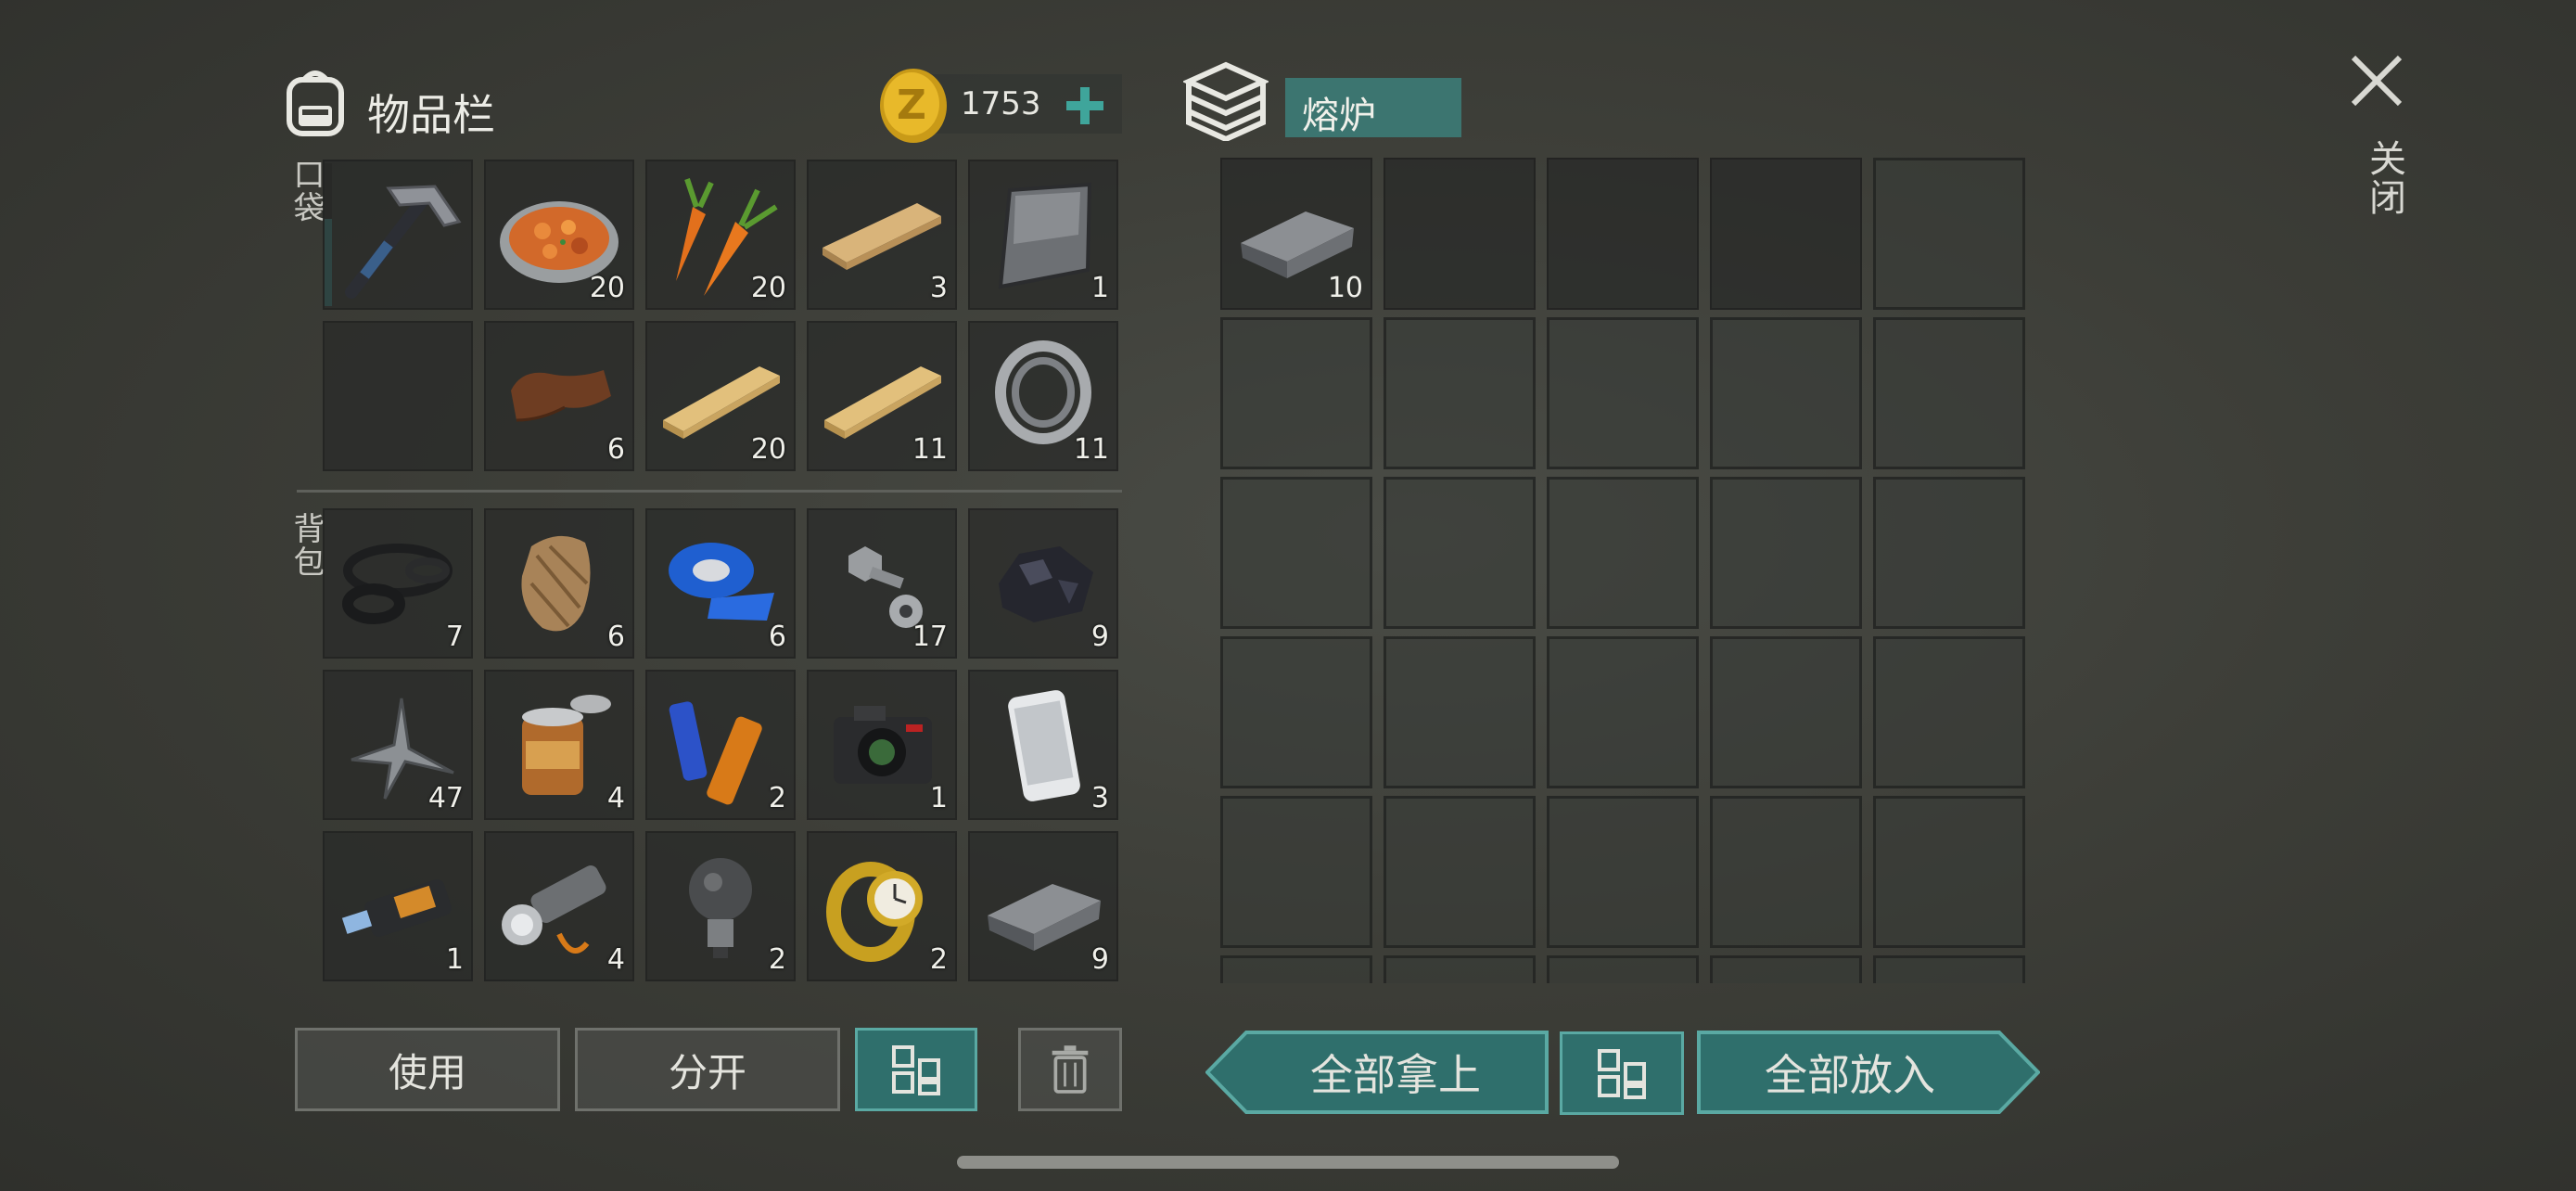  I want to click on item-count: 7, so click(455, 637).